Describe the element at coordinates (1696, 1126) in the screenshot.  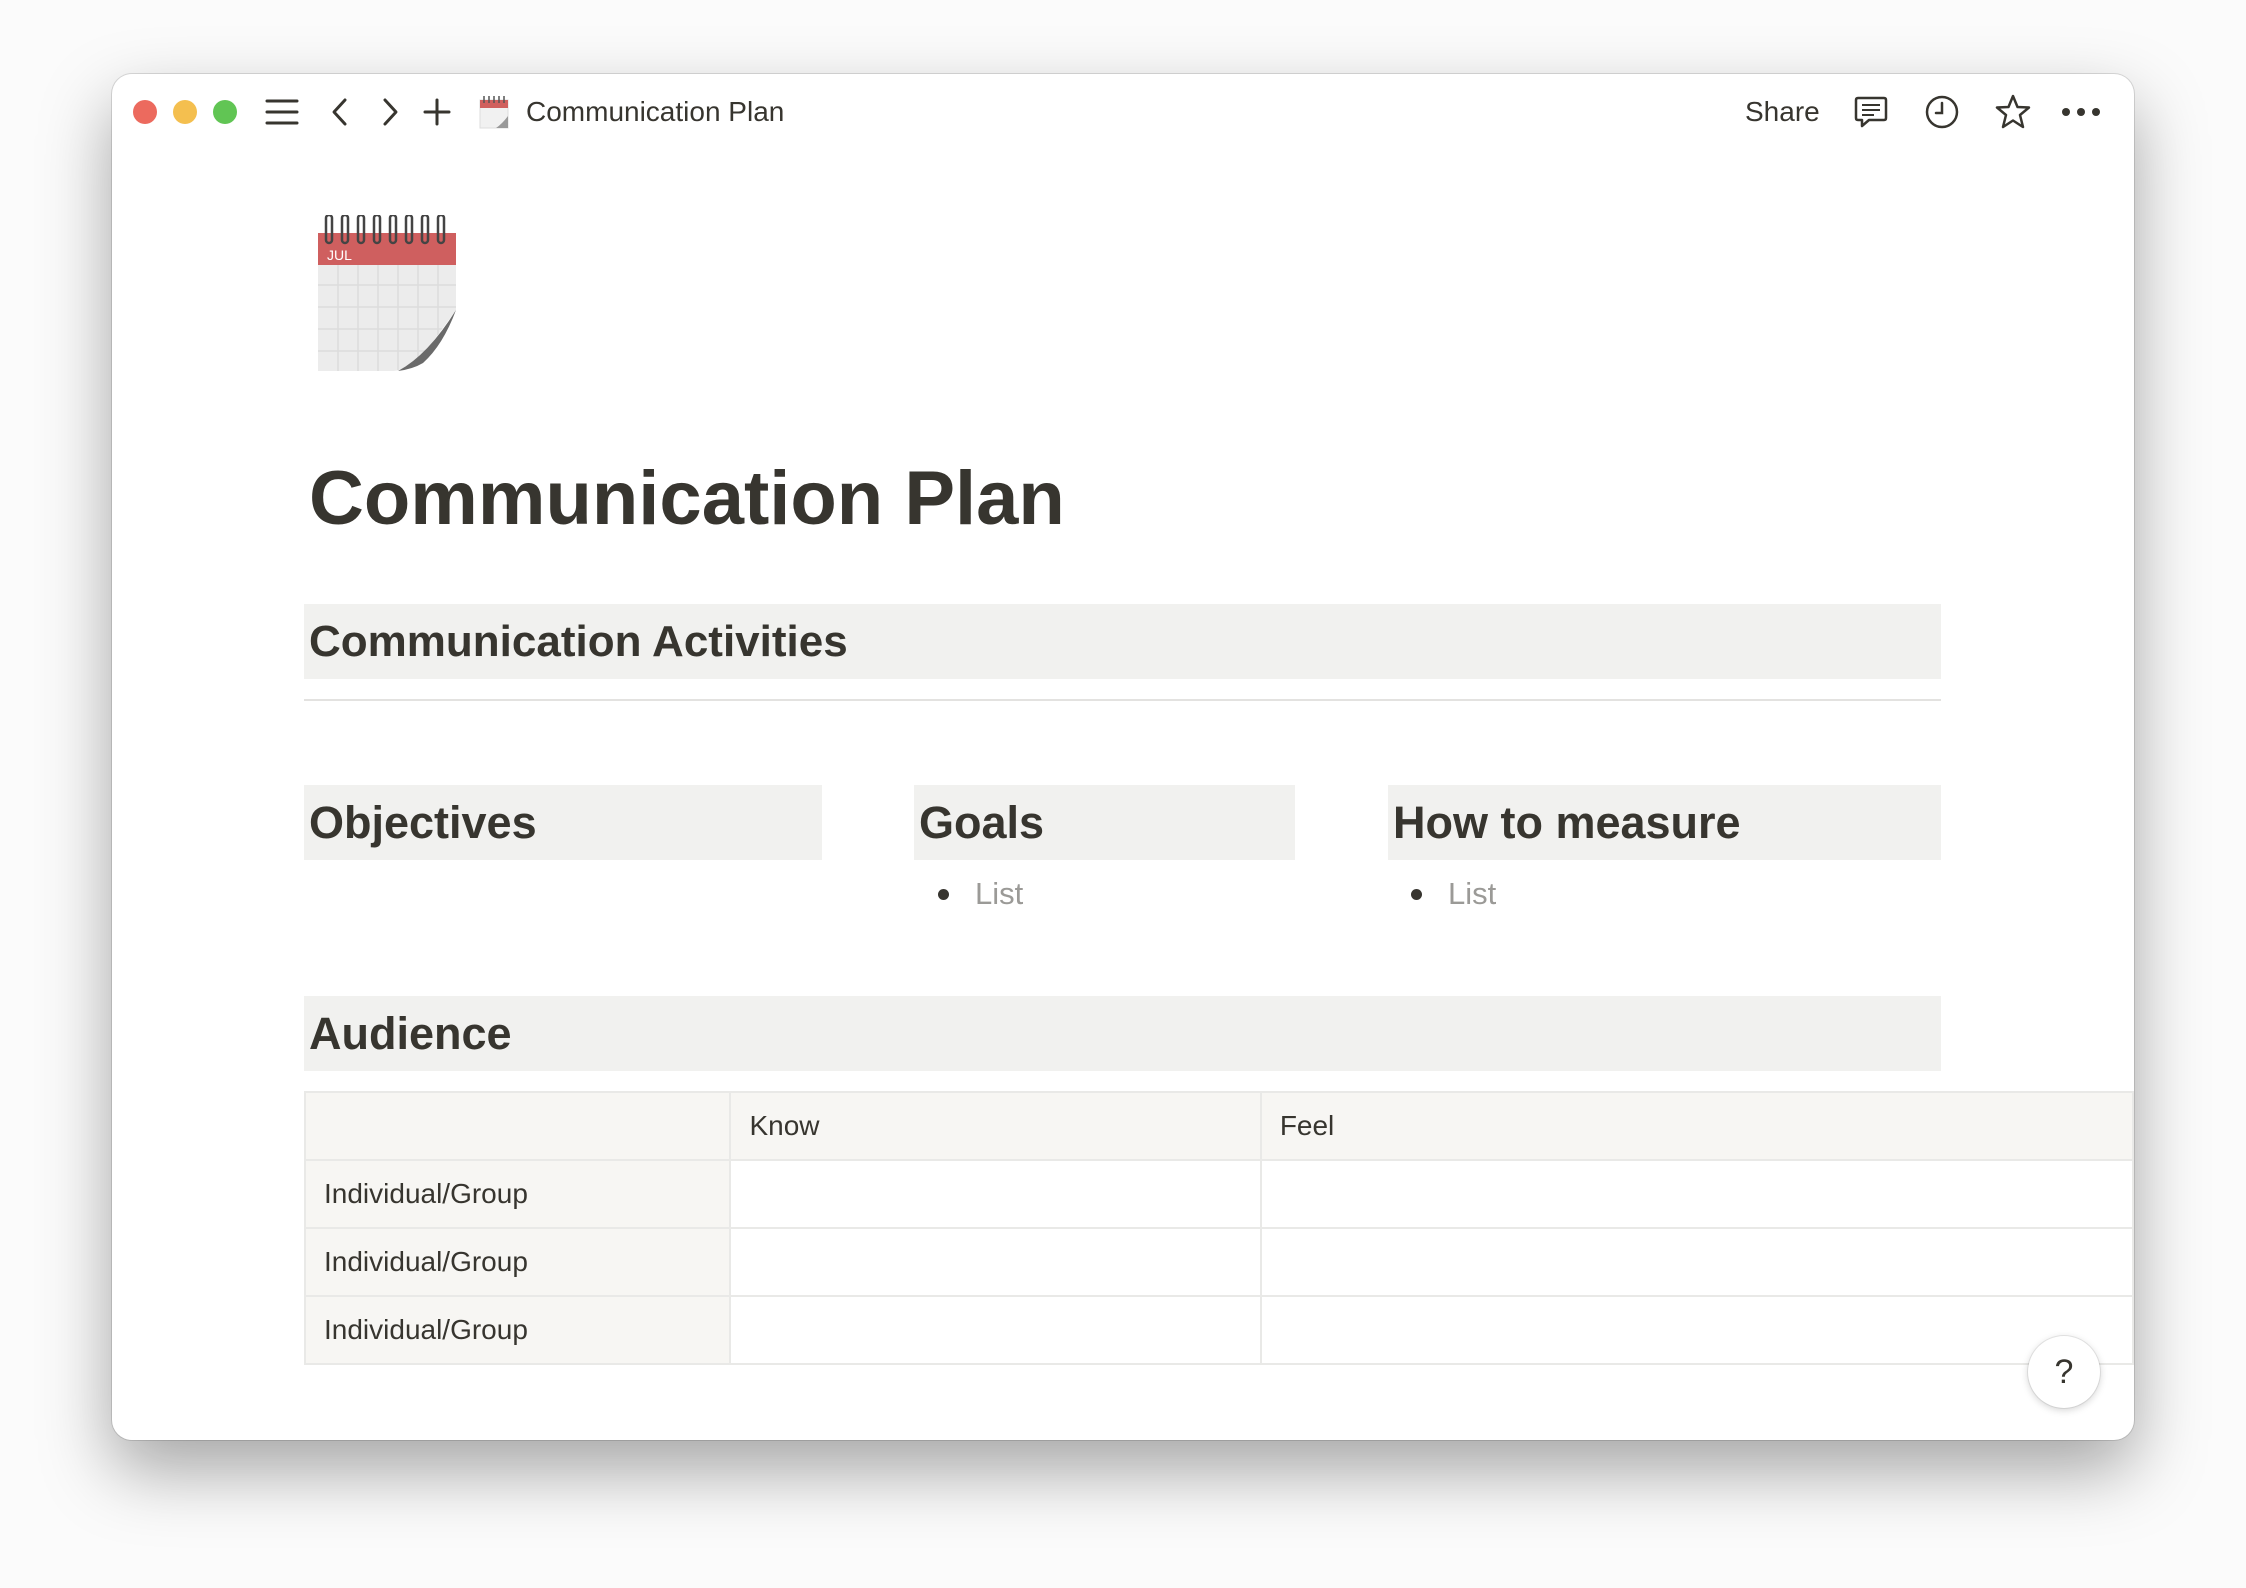
I see `table-header-cell: Feel` at that location.